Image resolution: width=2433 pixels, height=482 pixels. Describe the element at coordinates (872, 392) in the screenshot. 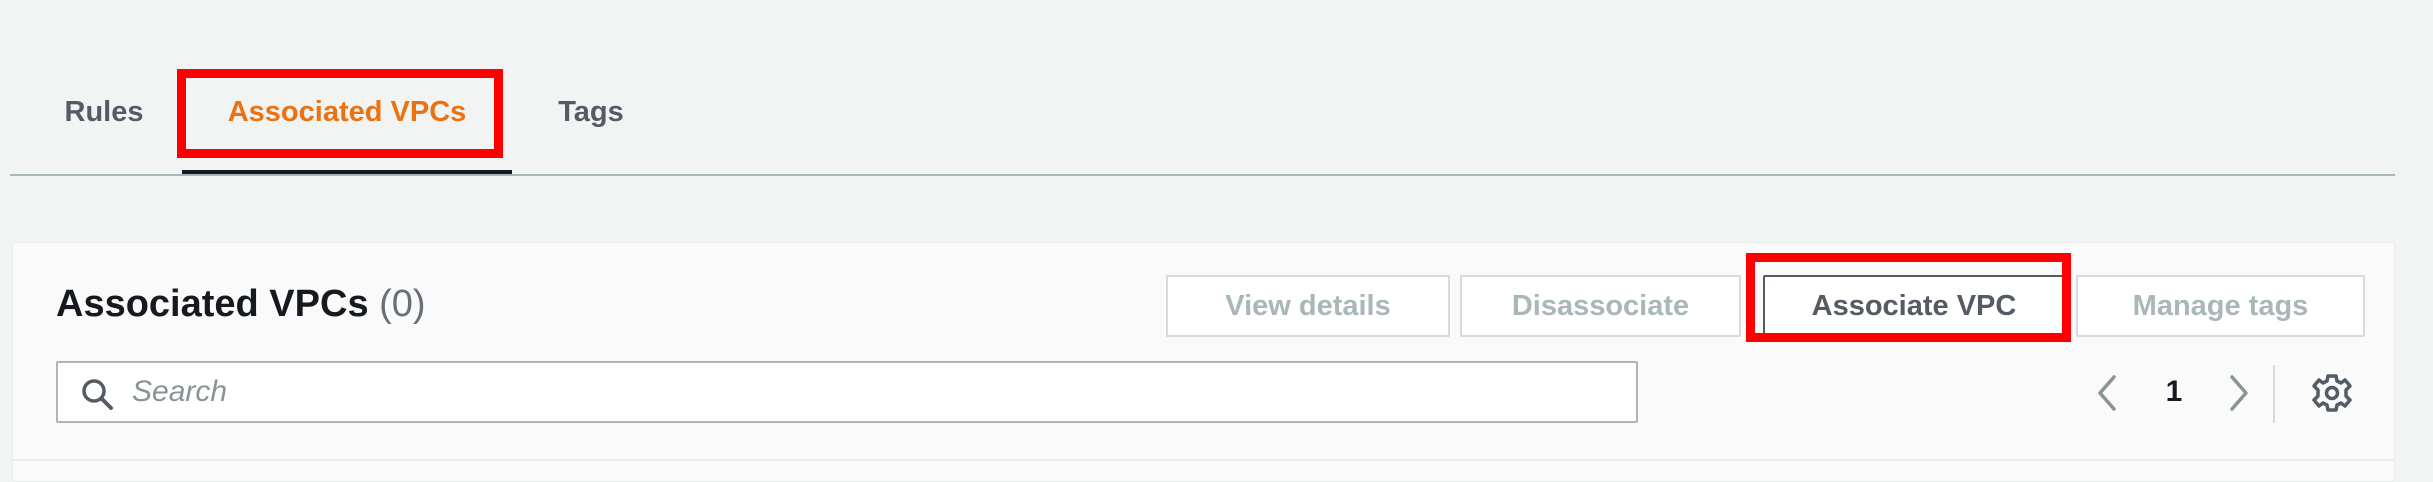

I see `search-input` at that location.